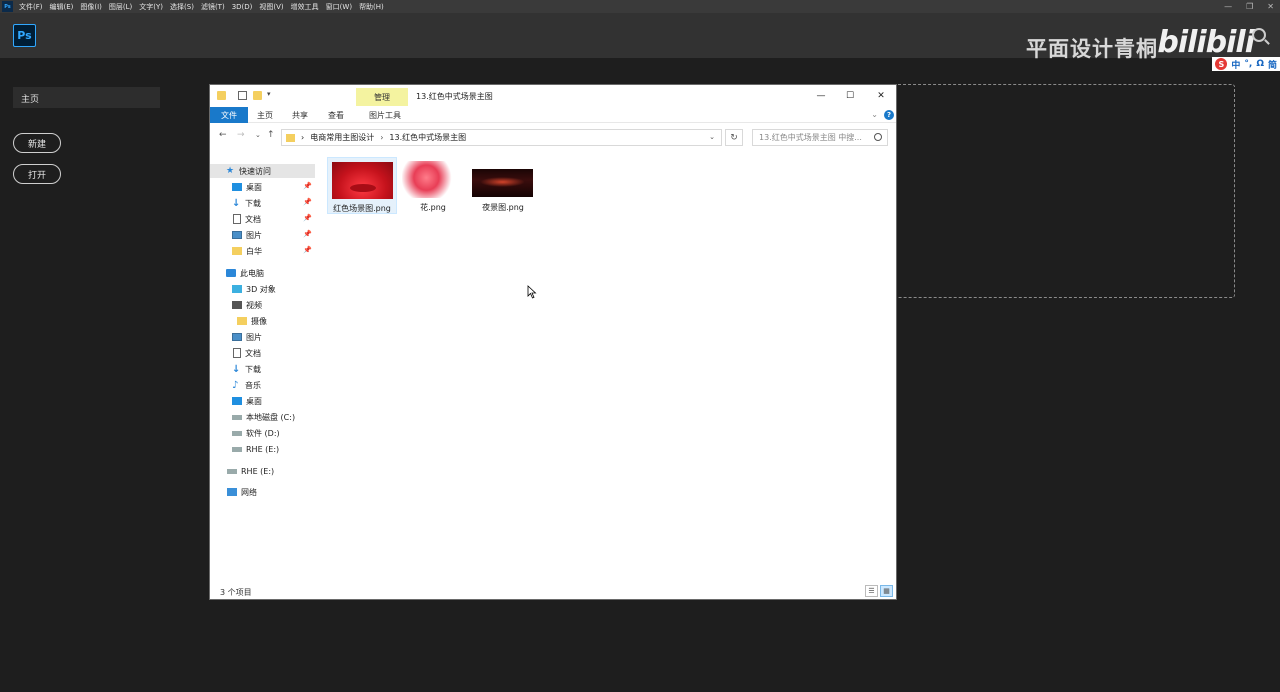  Describe the element at coordinates (432, 179) in the screenshot. I see `file-thumbnail` at that location.